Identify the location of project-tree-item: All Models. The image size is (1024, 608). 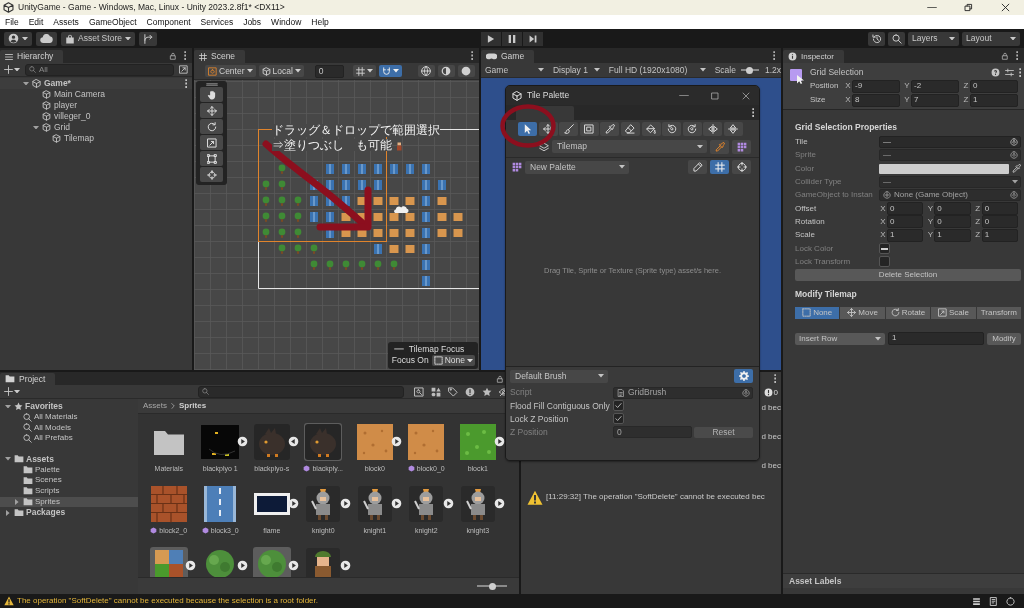
(69, 428).